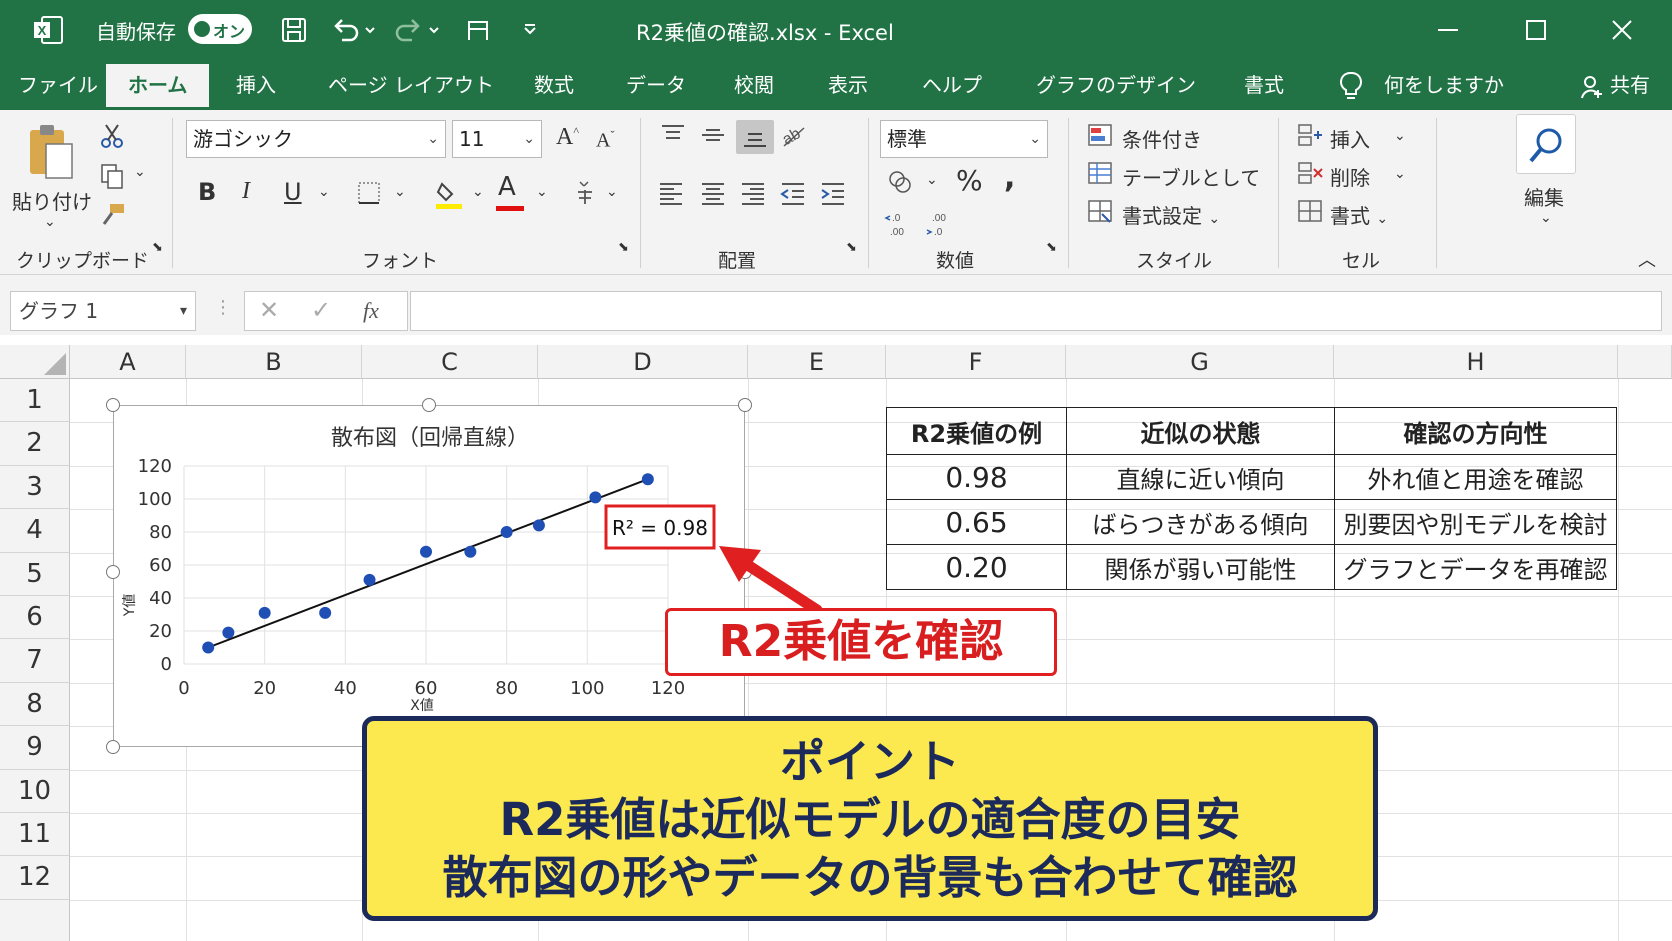  I want to click on delete-cells-icon, so click(1310, 173).